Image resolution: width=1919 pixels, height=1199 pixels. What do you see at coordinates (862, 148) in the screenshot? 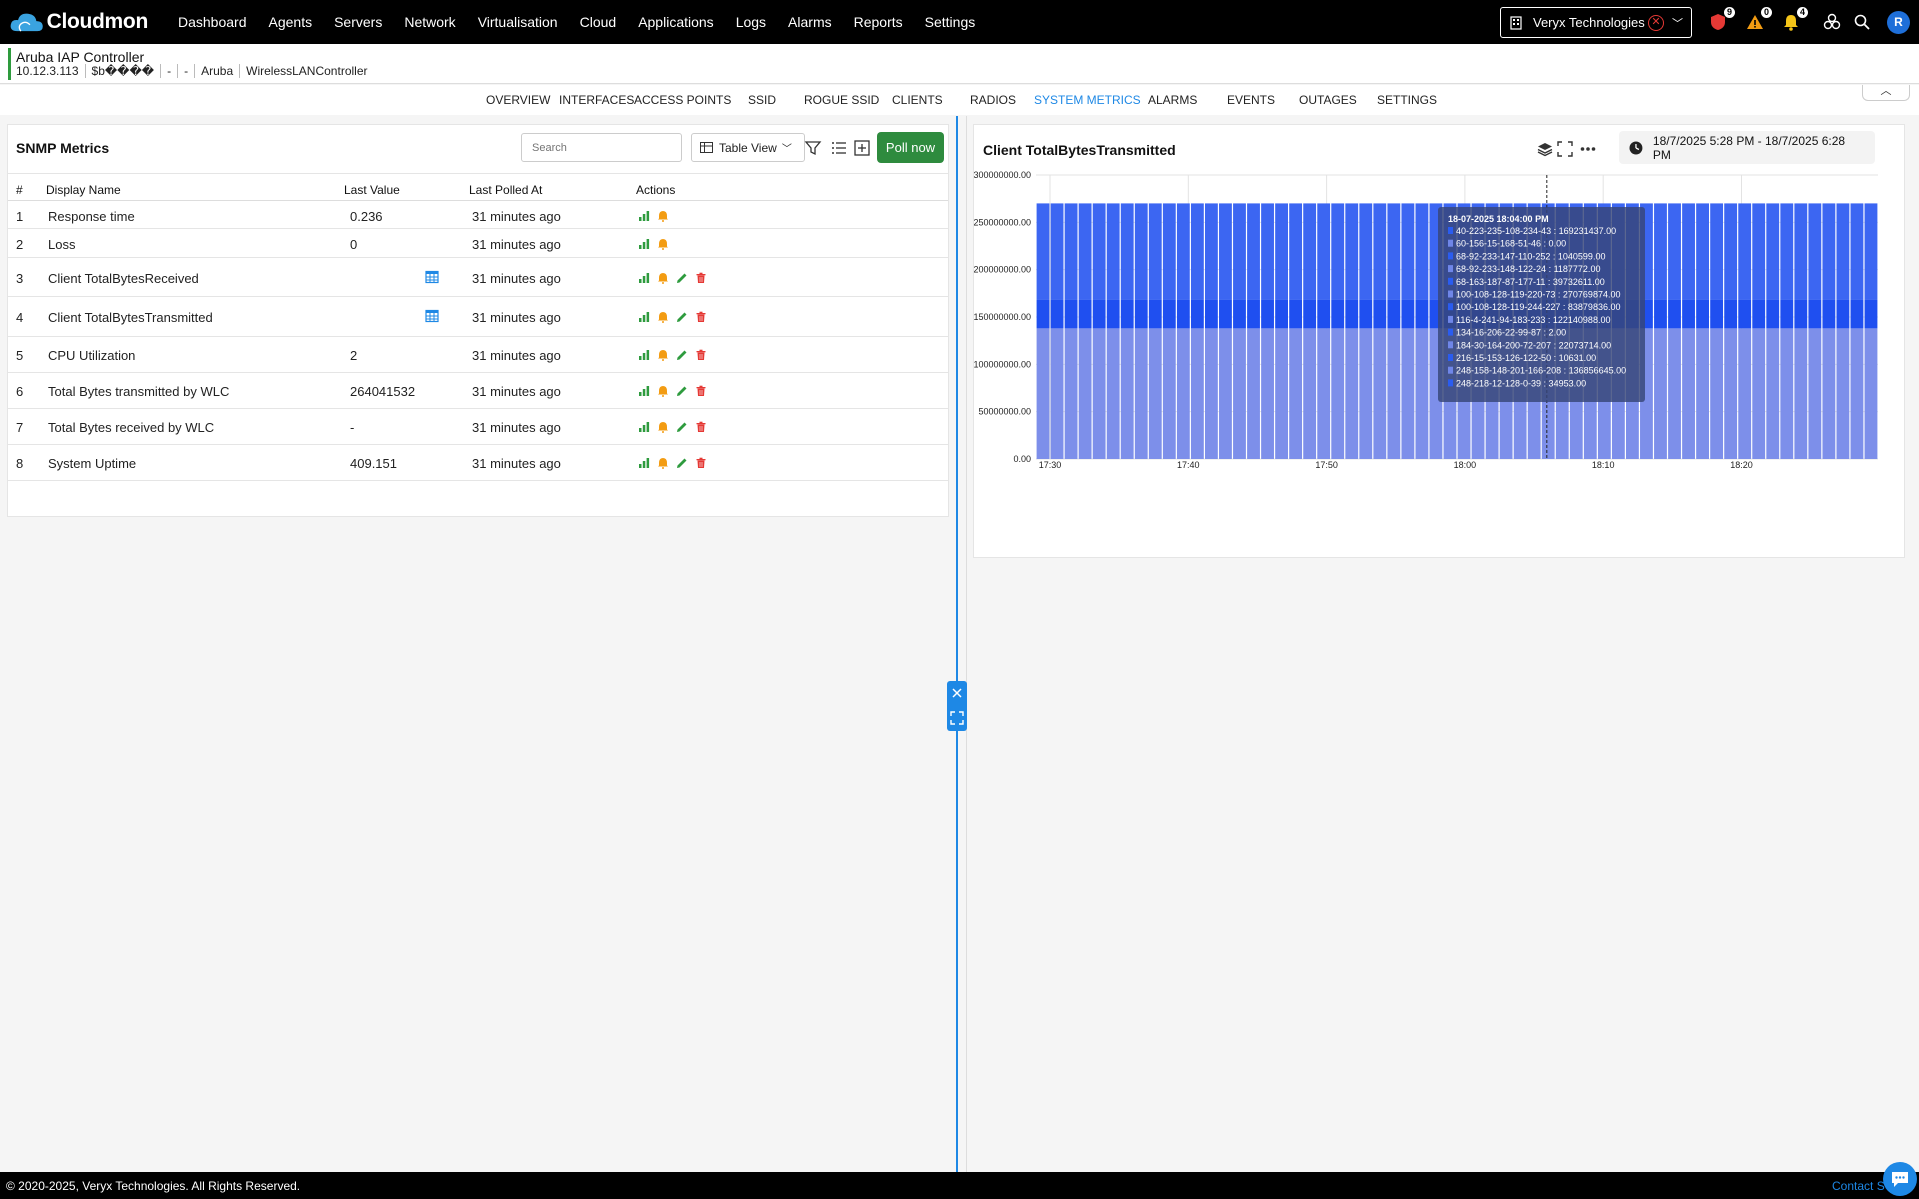
I see `add-metric-icon` at bounding box center [862, 148].